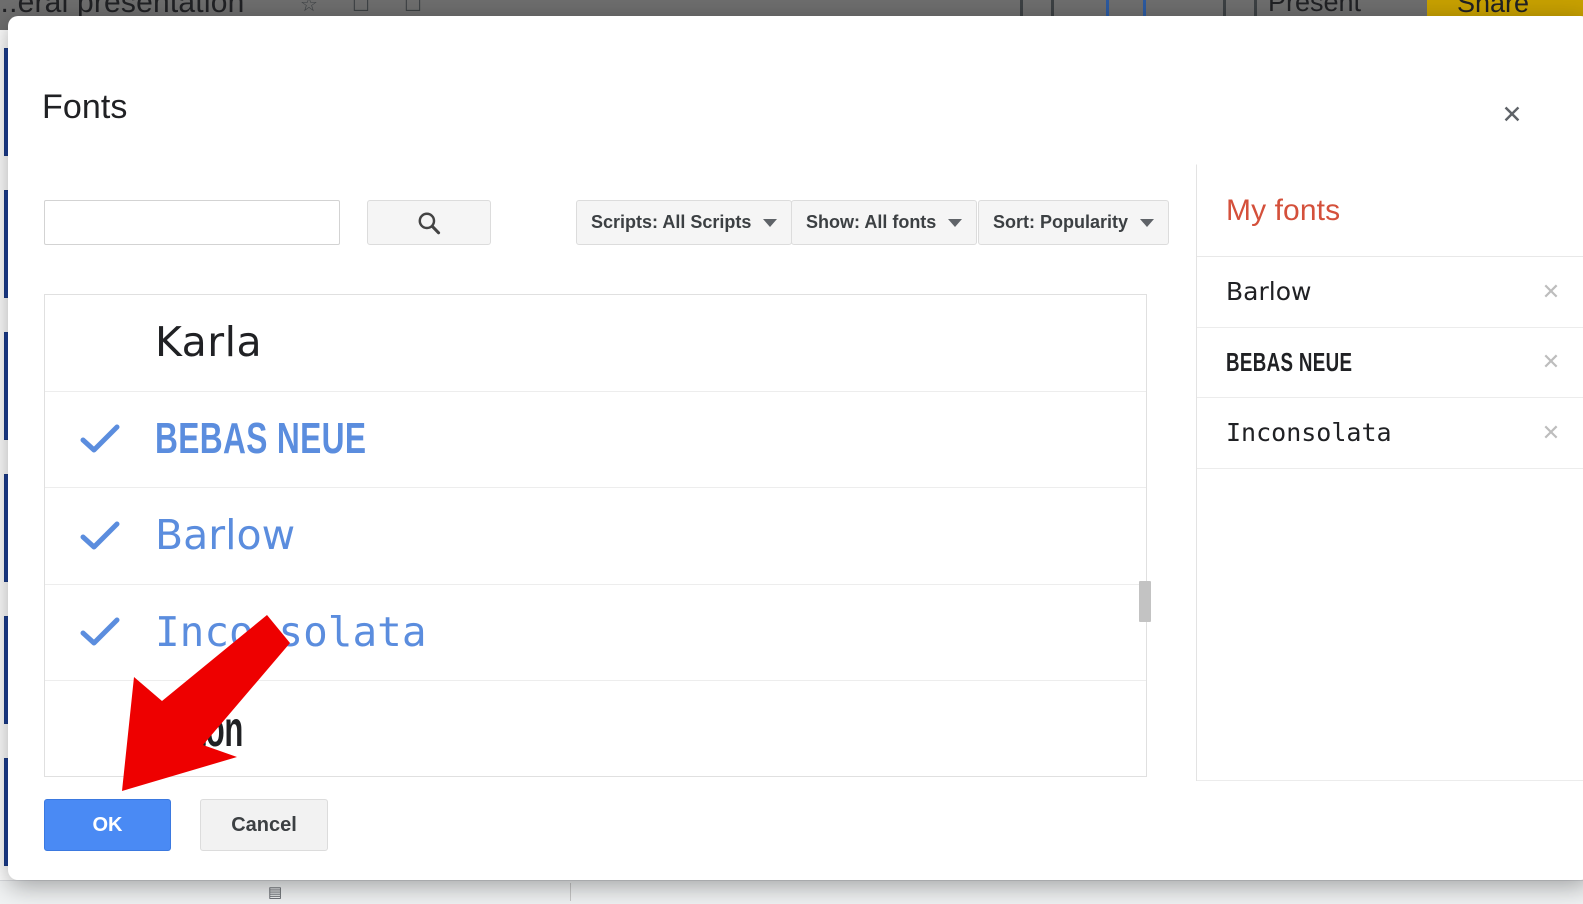 This screenshot has height=904, width=1583. What do you see at coordinates (361, 8) in the screenshot?
I see `move-to-folder-icon: ☐` at bounding box center [361, 8].